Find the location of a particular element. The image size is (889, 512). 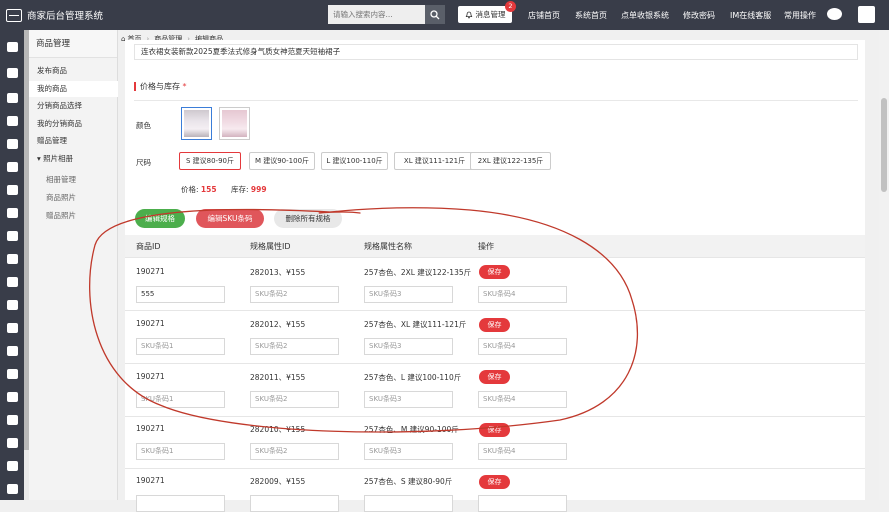

qrcode-icon is located at coordinates (12, 98).